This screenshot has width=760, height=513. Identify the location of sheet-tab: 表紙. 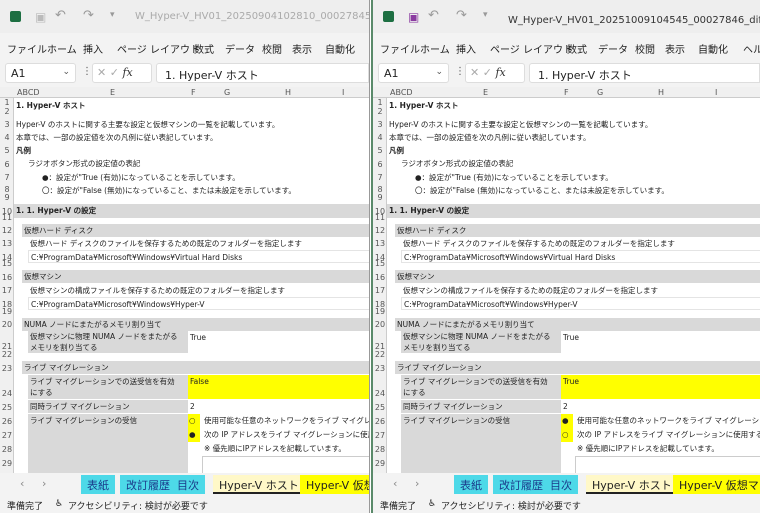
(471, 484).